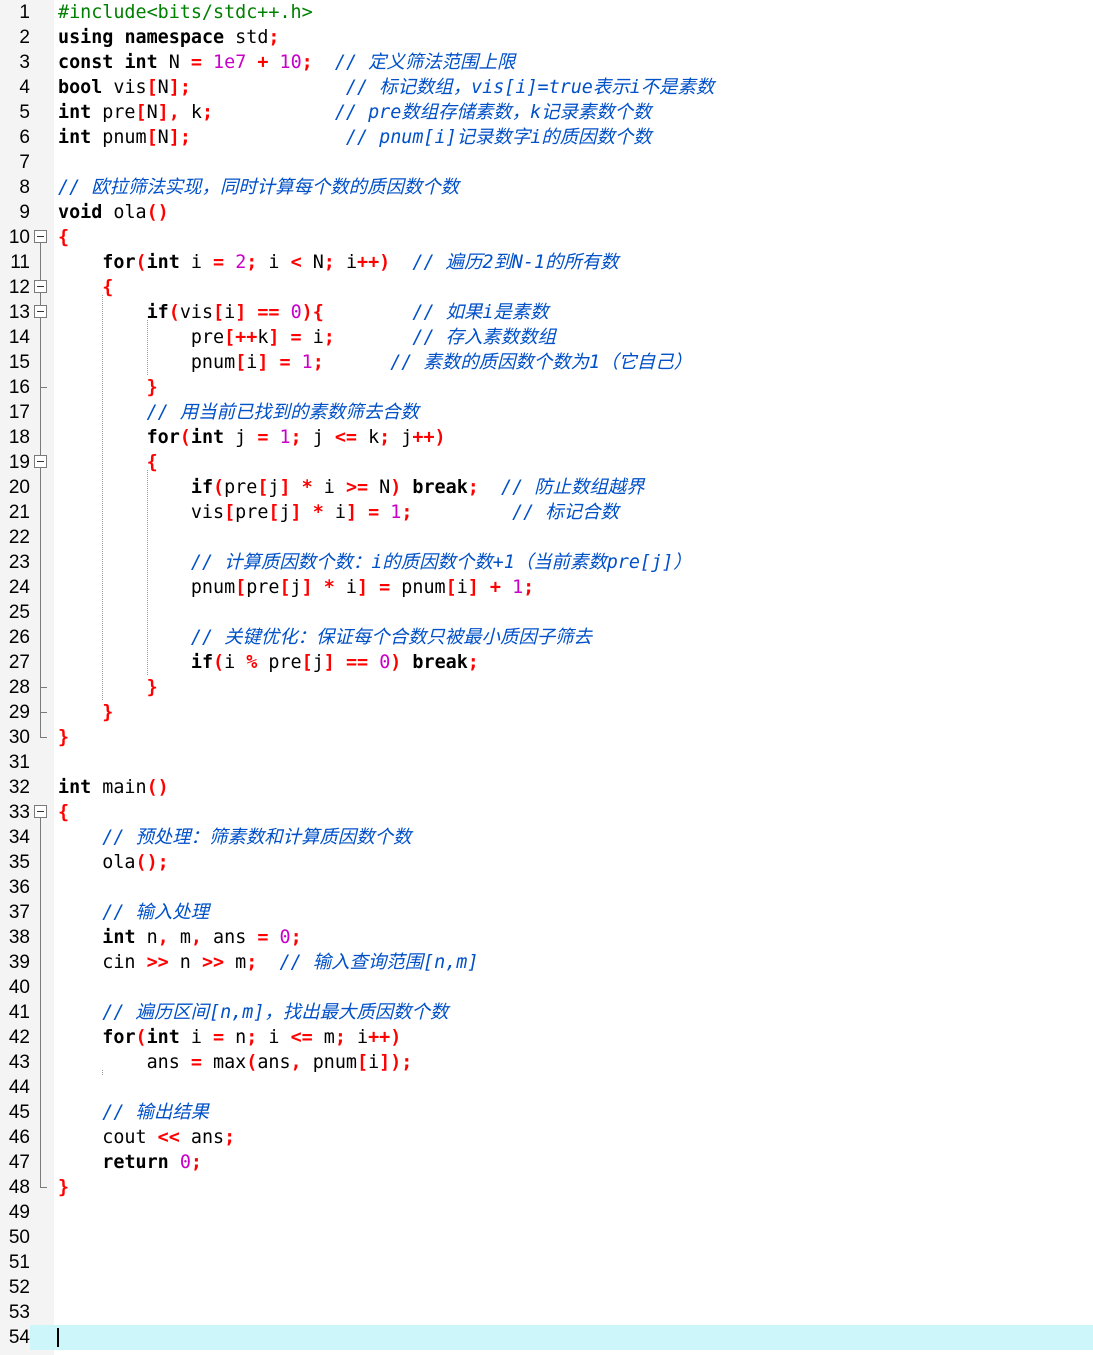 Image resolution: width=1093 pixels, height=1355 pixels. What do you see at coordinates (546, 362) in the screenshot?
I see `code-line: 15 pnum[i] = 1; // 素数的质因数个数为1（它自己）` at bounding box center [546, 362].